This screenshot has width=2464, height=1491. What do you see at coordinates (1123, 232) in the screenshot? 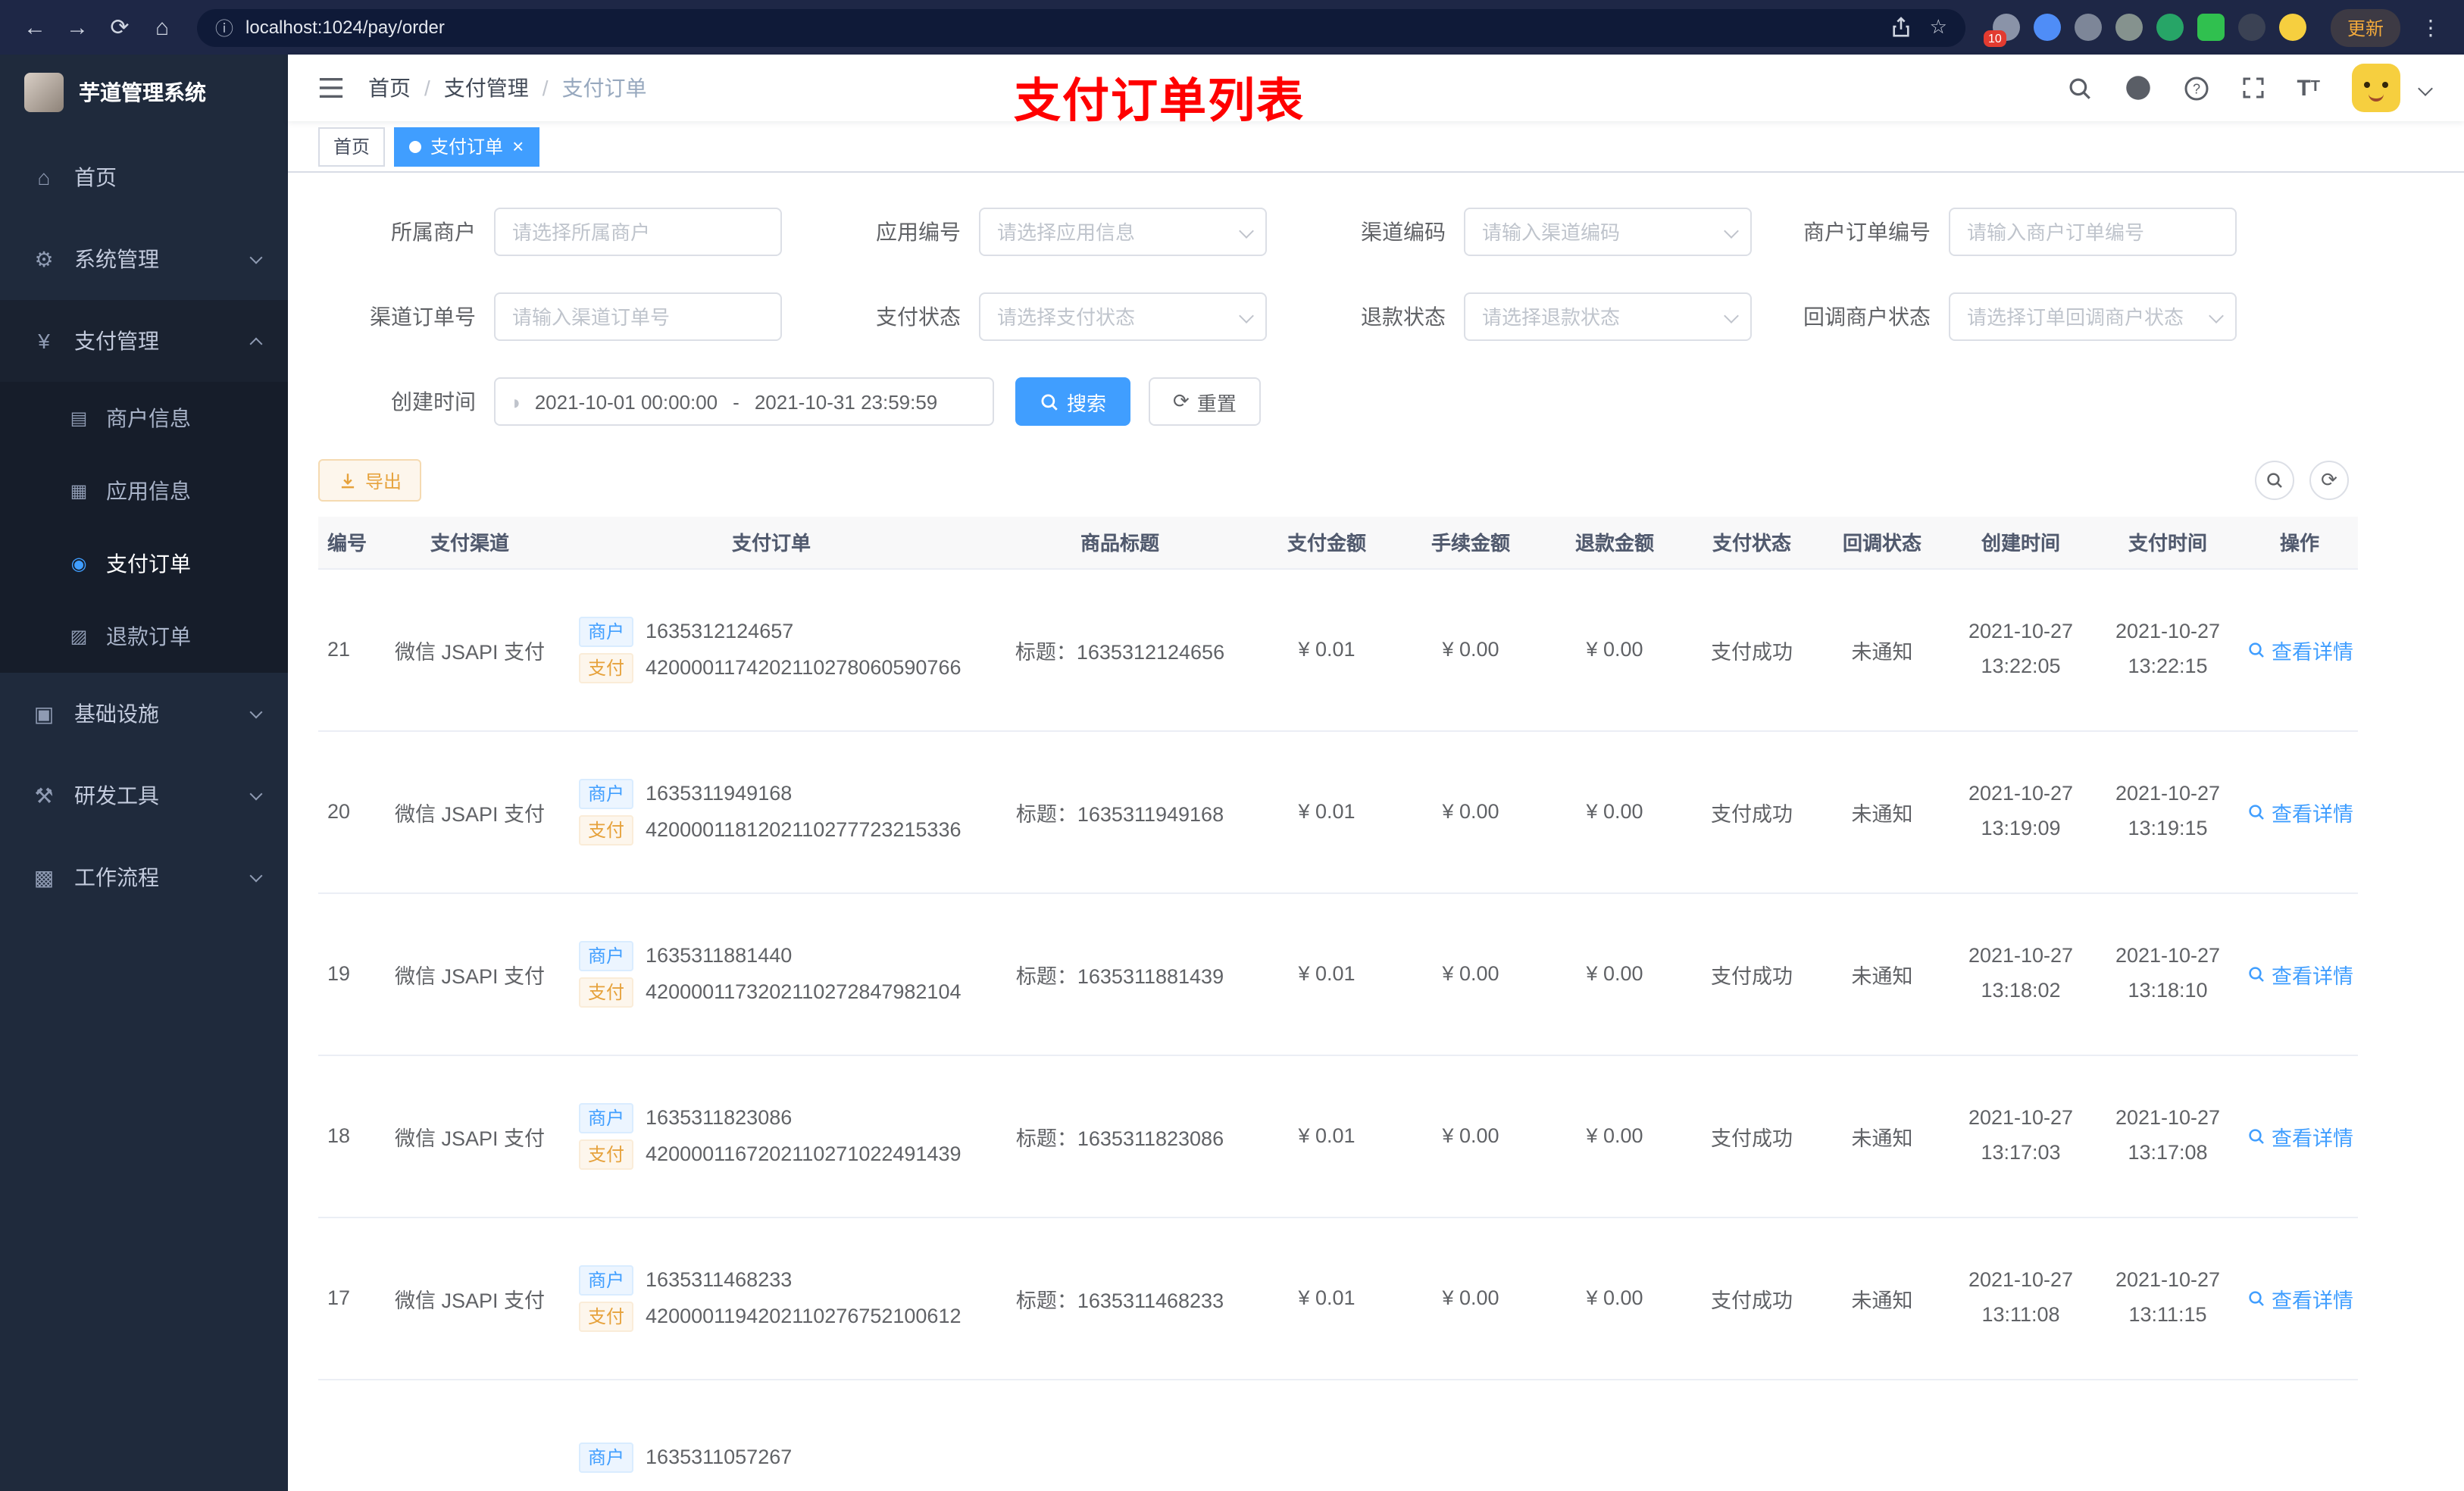
I see `app-id-select` at bounding box center [1123, 232].